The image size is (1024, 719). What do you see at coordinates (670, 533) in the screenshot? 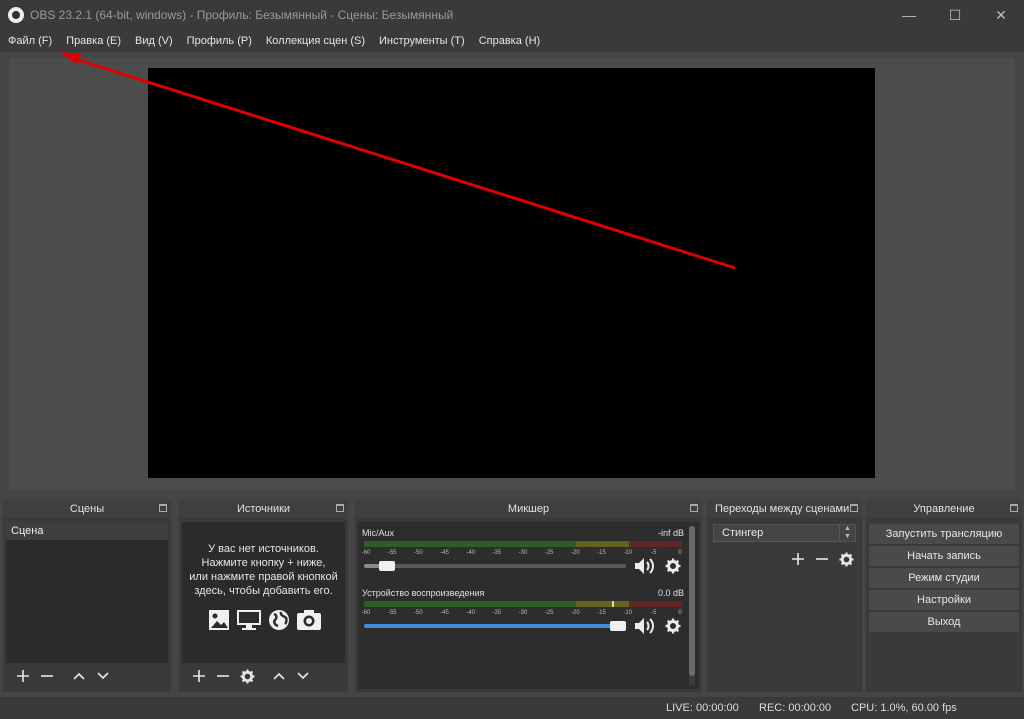
I see `track-db-readout: -inf dB` at bounding box center [670, 533].